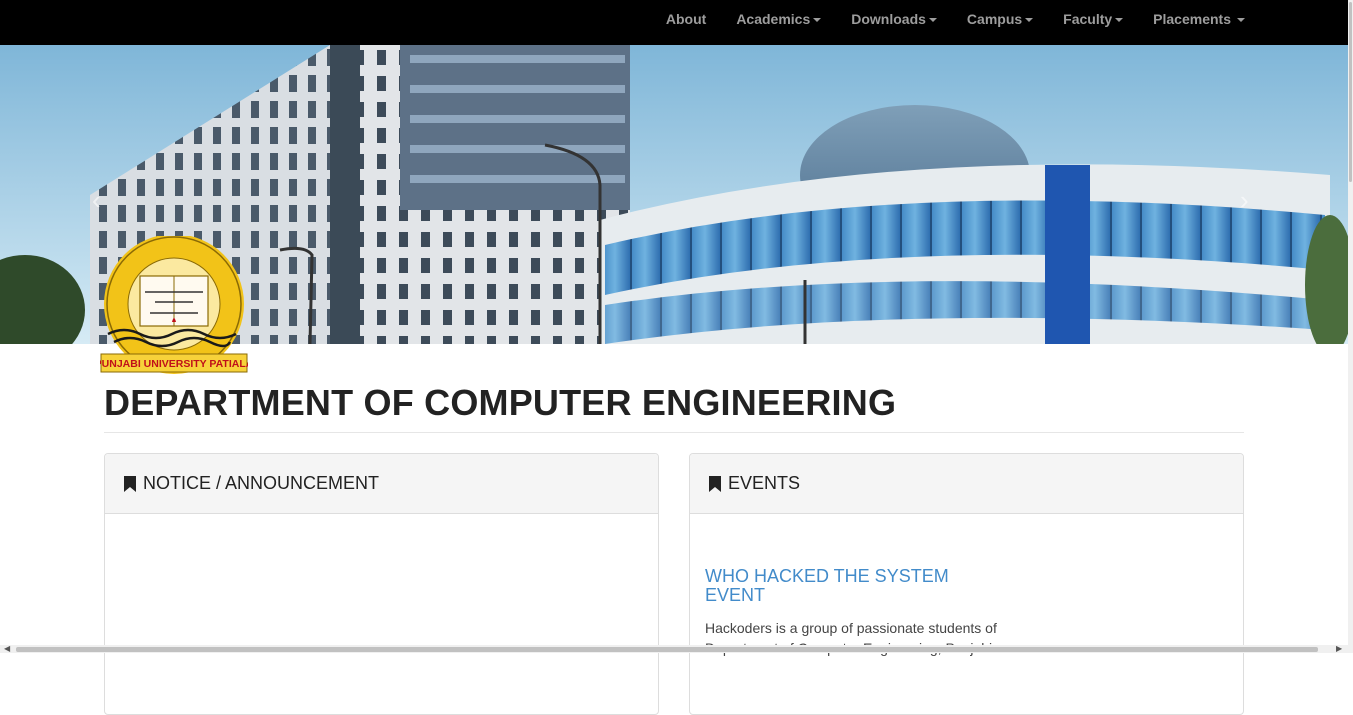  I want to click on nav-item-academics: Academics, so click(778, 19).